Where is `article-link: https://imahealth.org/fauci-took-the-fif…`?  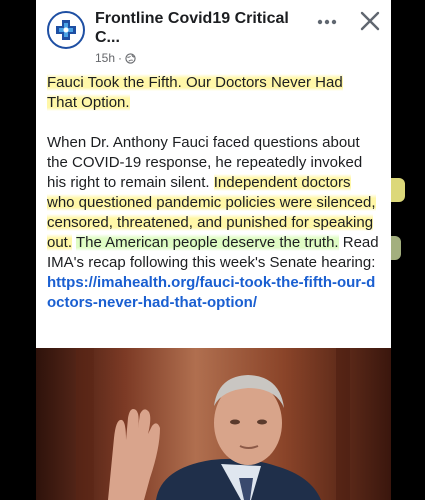 article-link: https://imahealth.org/fauci-took-the-fif… is located at coordinates (211, 292).